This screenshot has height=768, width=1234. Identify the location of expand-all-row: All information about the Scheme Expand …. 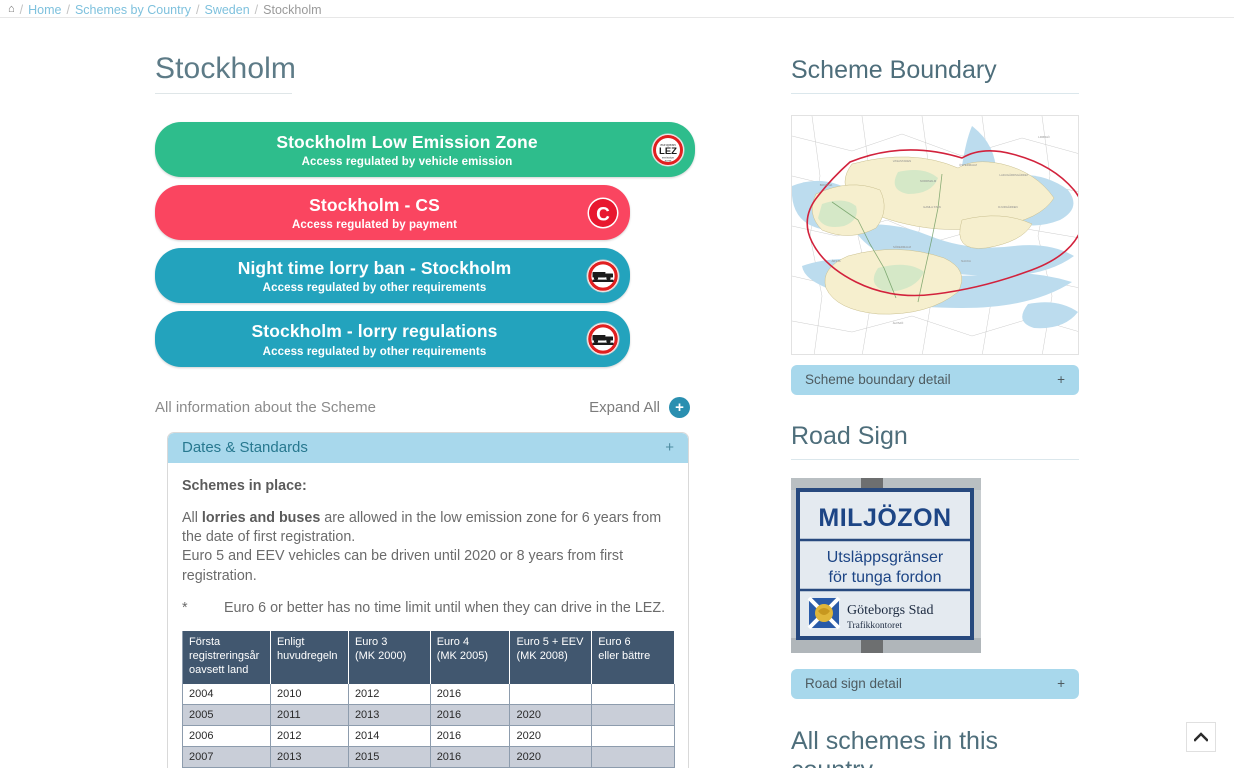
(422, 407).